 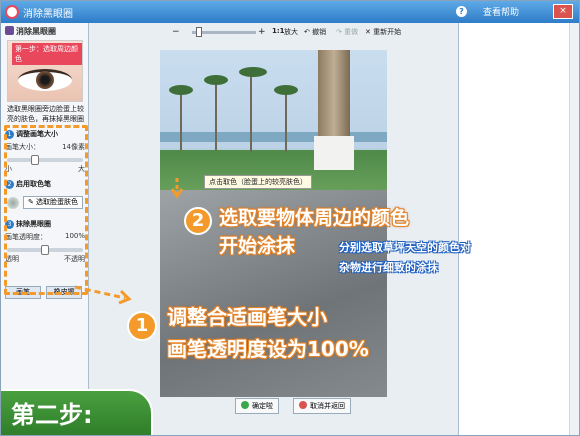 I want to click on app-logo-icon, so click(x=12, y=12).